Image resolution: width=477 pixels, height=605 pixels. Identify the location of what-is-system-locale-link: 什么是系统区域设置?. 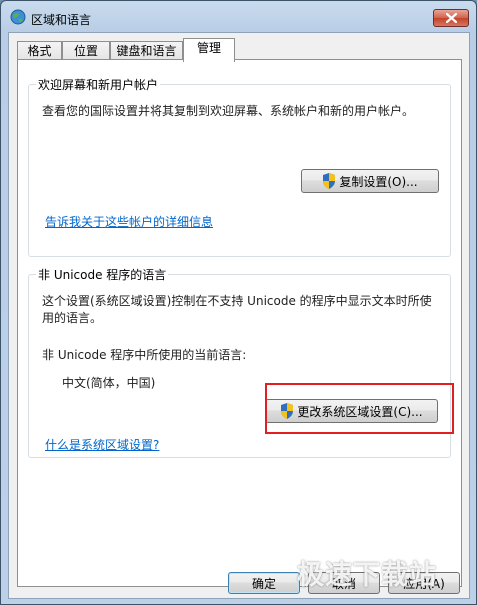
(102, 444).